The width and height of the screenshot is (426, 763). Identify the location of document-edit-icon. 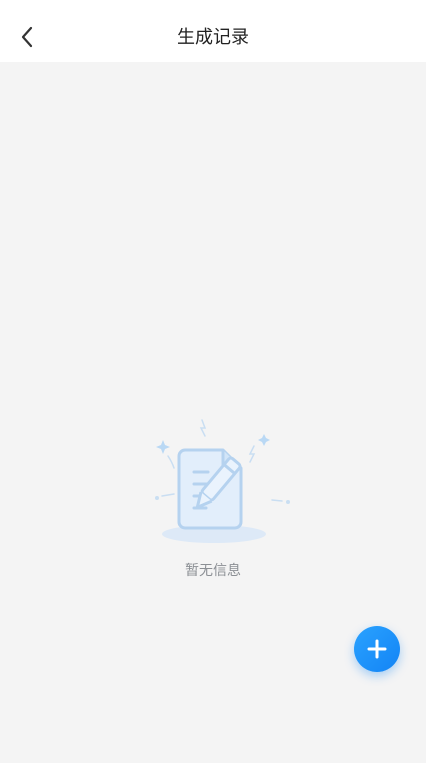
(222, 481).